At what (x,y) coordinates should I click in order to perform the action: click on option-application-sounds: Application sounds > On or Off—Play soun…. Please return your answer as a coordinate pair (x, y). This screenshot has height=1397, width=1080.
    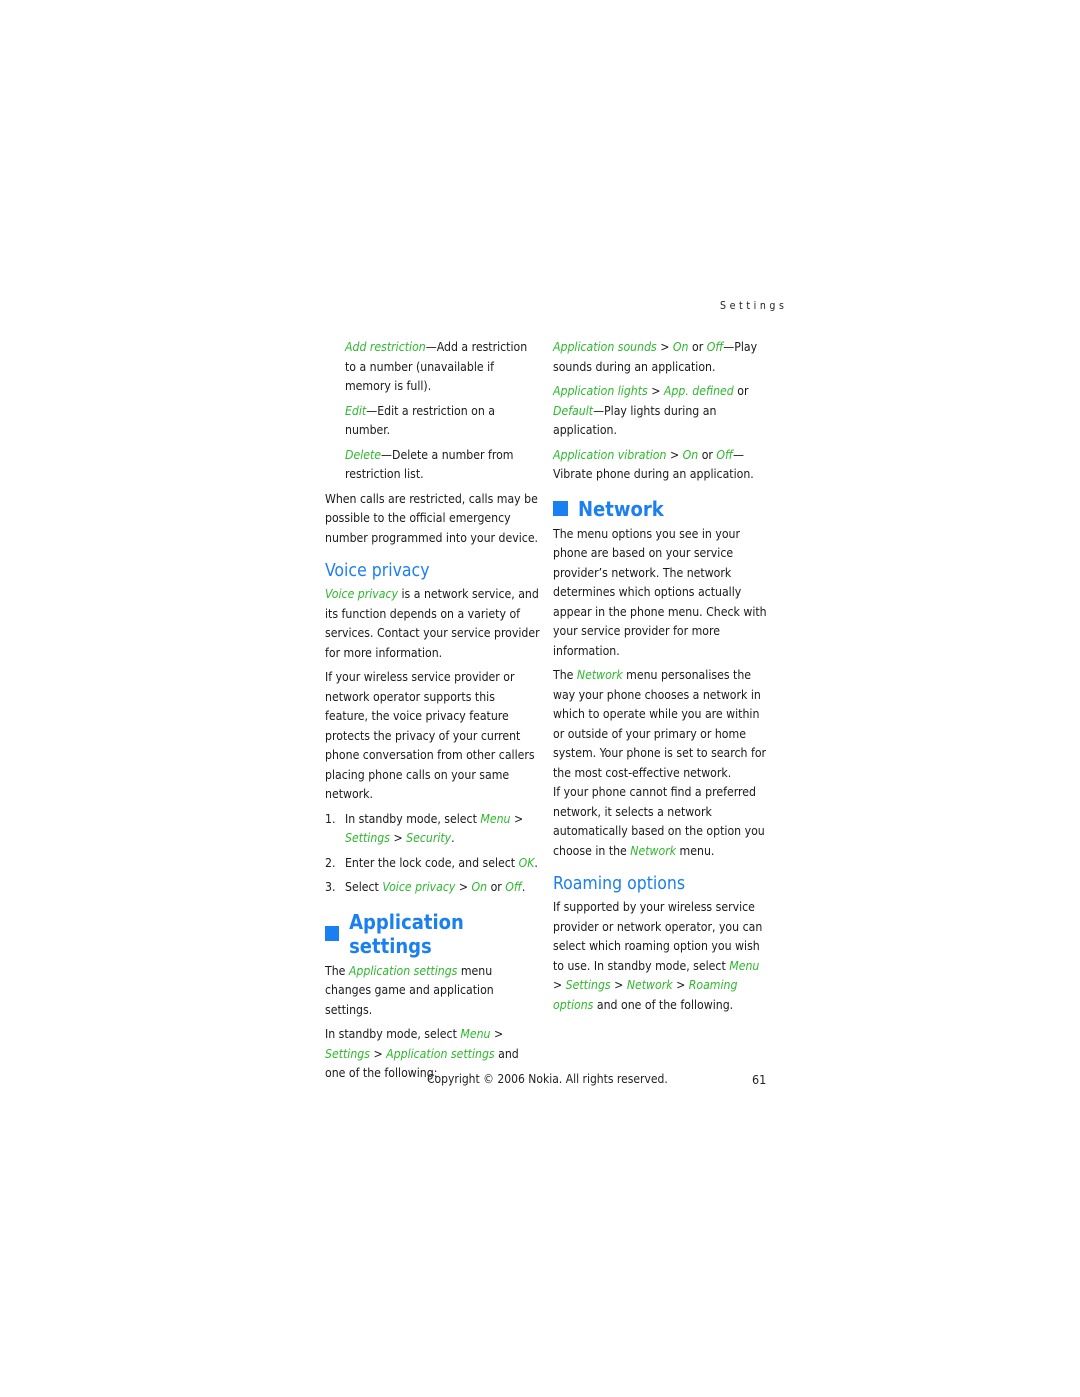
    Looking at the image, I should click on (655, 357).